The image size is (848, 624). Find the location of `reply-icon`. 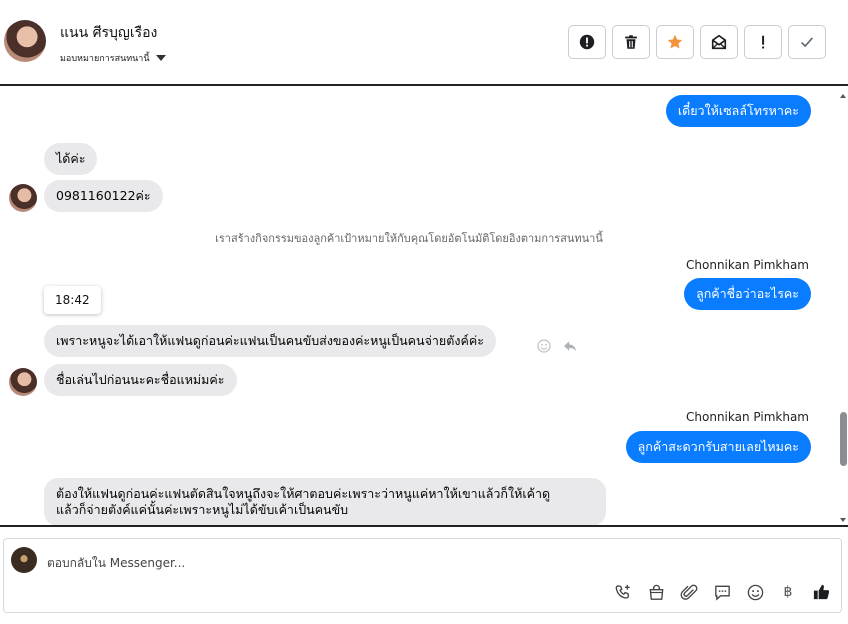

reply-icon is located at coordinates (570, 346).